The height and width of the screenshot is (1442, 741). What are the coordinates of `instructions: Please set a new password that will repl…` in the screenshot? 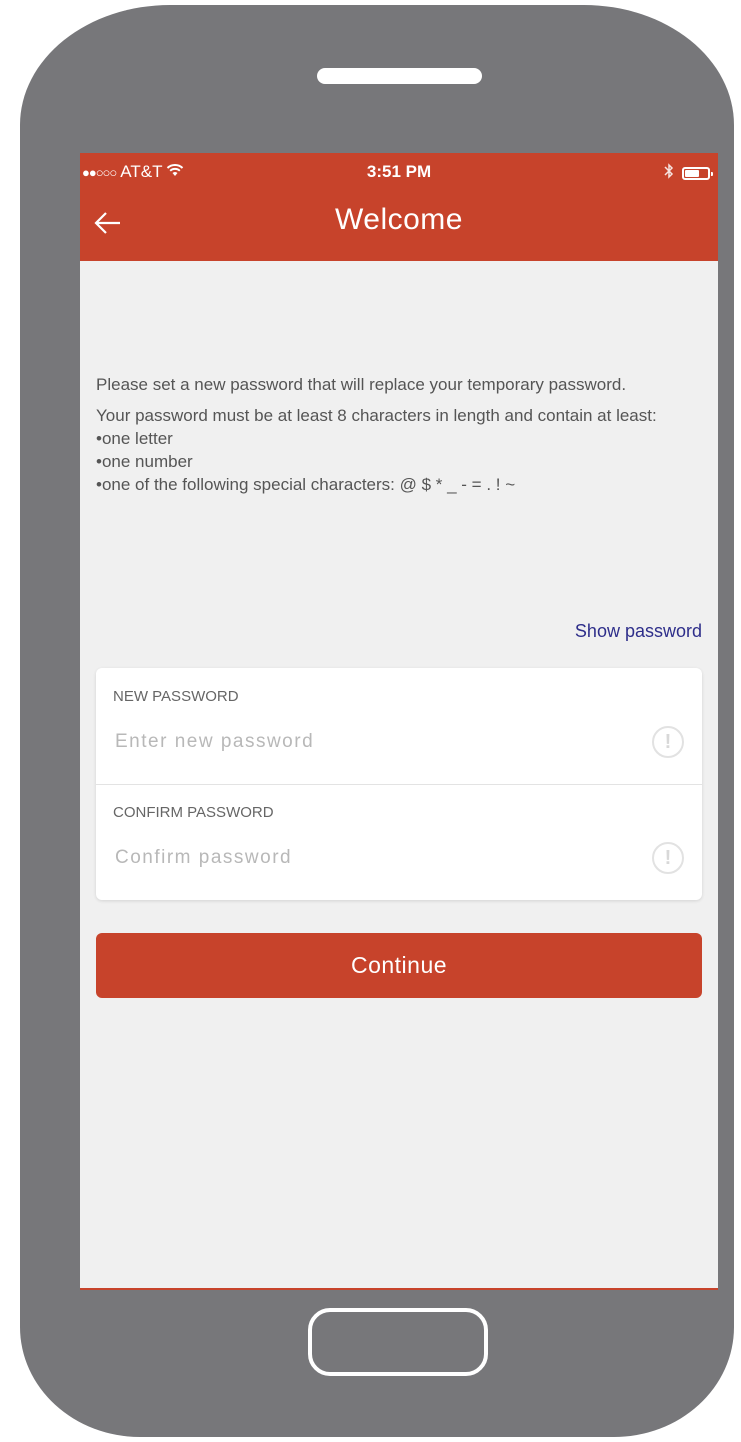 It's located at (401, 378).